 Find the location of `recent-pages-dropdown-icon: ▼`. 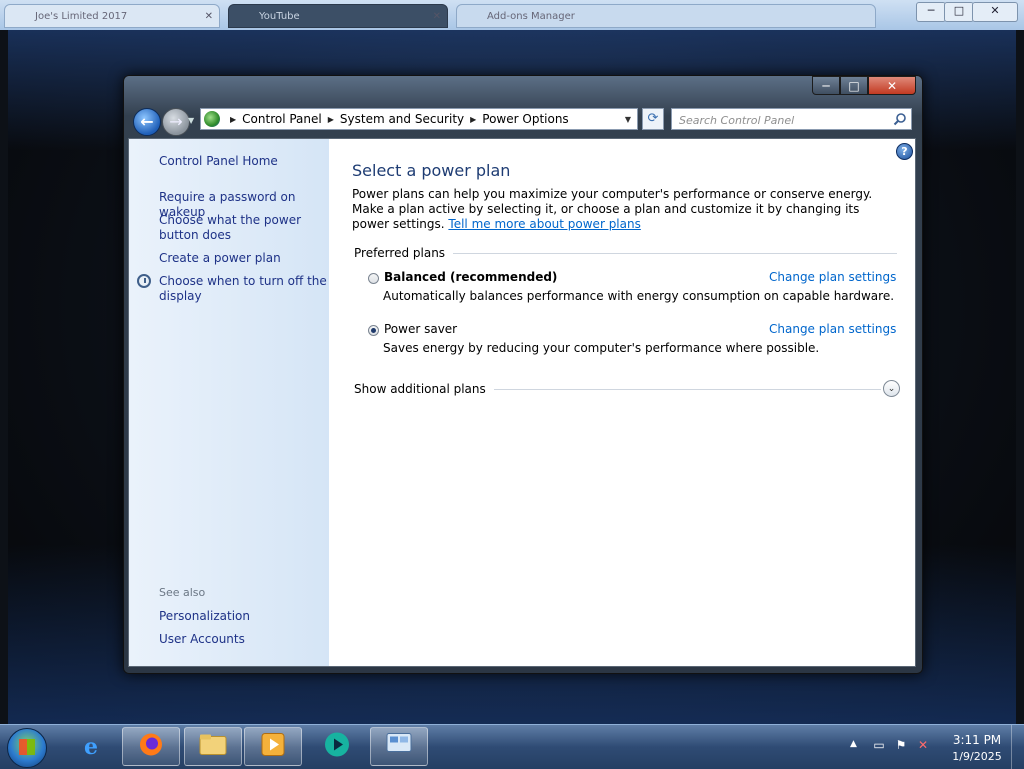

recent-pages-dropdown-icon: ▼ is located at coordinates (191, 120).